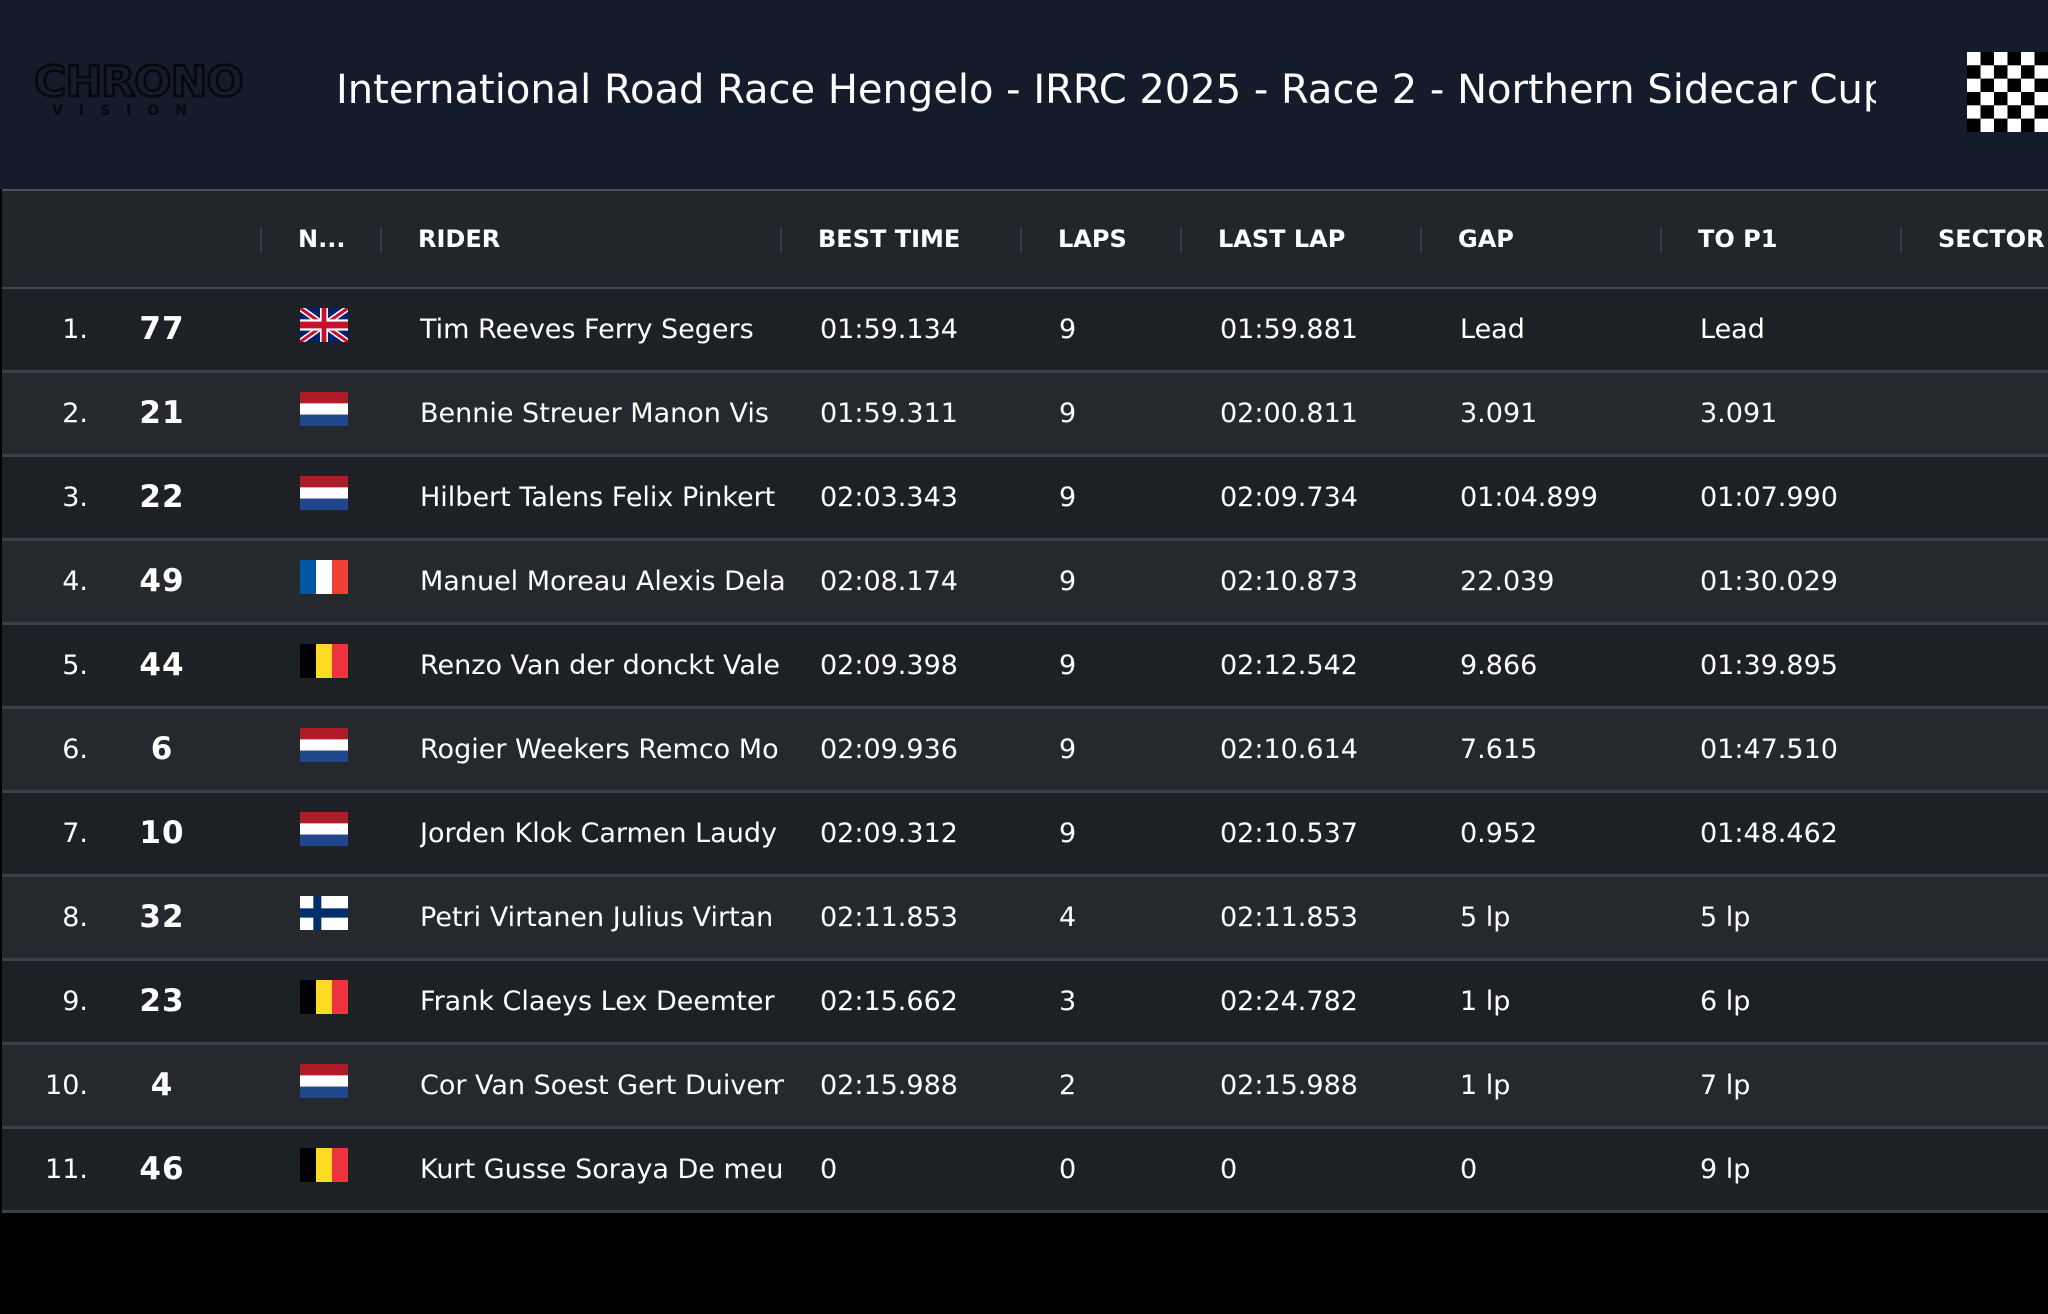  Describe the element at coordinates (889, 239) in the screenshot. I see `column-header-best-time: BEST TIME` at that location.